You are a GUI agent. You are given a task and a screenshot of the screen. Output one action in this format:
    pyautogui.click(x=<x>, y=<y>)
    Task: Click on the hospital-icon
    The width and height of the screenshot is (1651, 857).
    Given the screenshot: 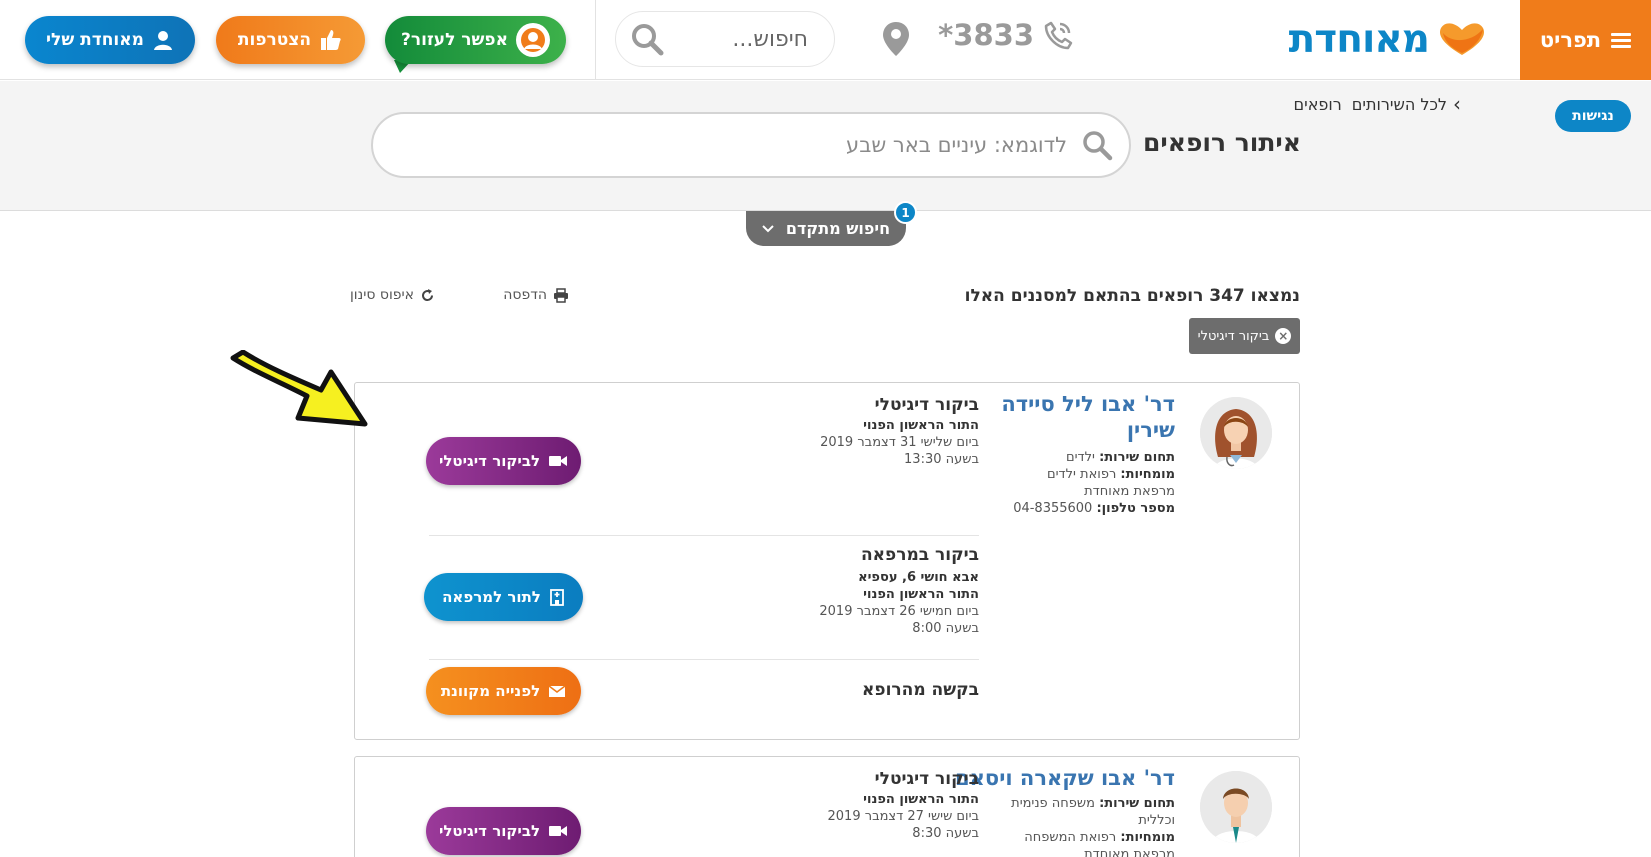 What is the action you would take?
    pyautogui.click(x=556, y=597)
    